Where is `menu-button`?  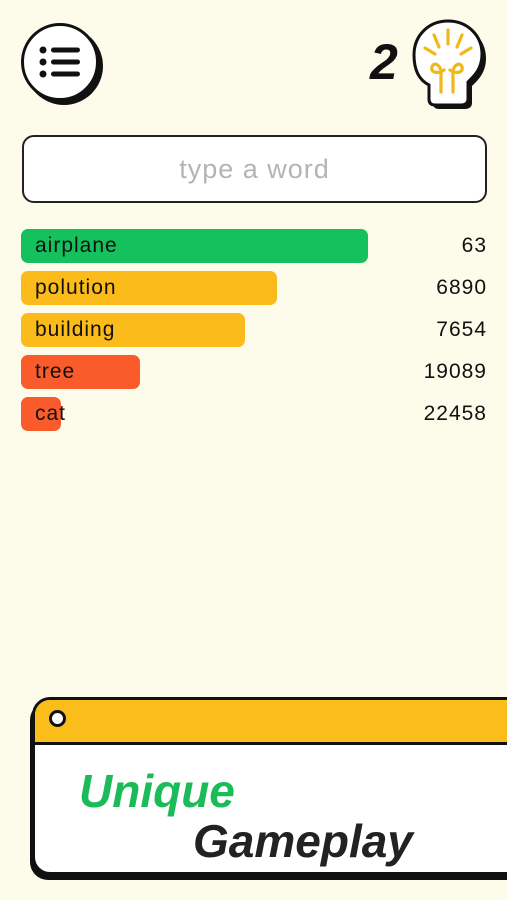
menu-button is located at coordinates (60, 62).